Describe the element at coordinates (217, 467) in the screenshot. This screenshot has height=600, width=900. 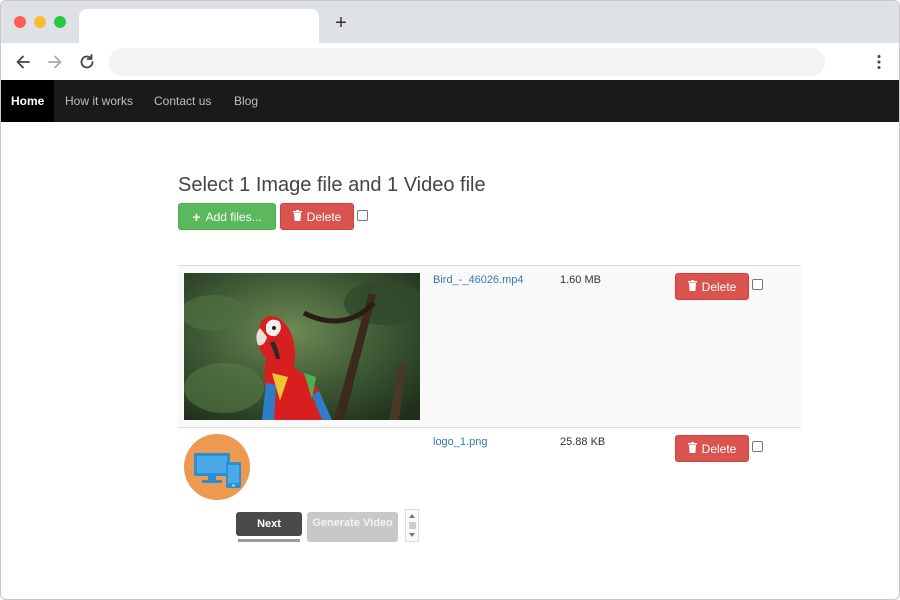
I see `devices-logo` at that location.